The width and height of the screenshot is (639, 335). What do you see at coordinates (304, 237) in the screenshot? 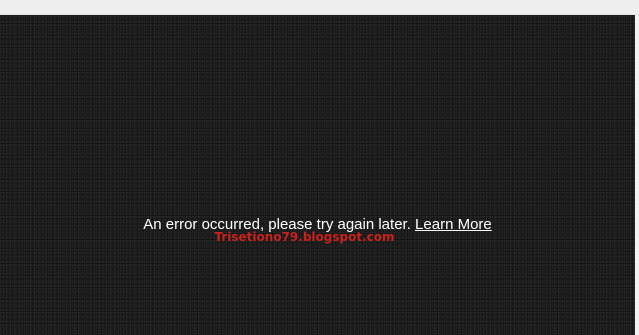
I see `watermark-text: Trisetiono79.blogspot.com` at bounding box center [304, 237].